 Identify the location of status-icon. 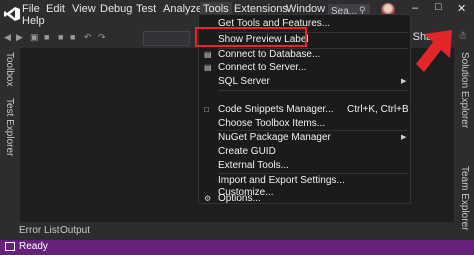
(10, 246).